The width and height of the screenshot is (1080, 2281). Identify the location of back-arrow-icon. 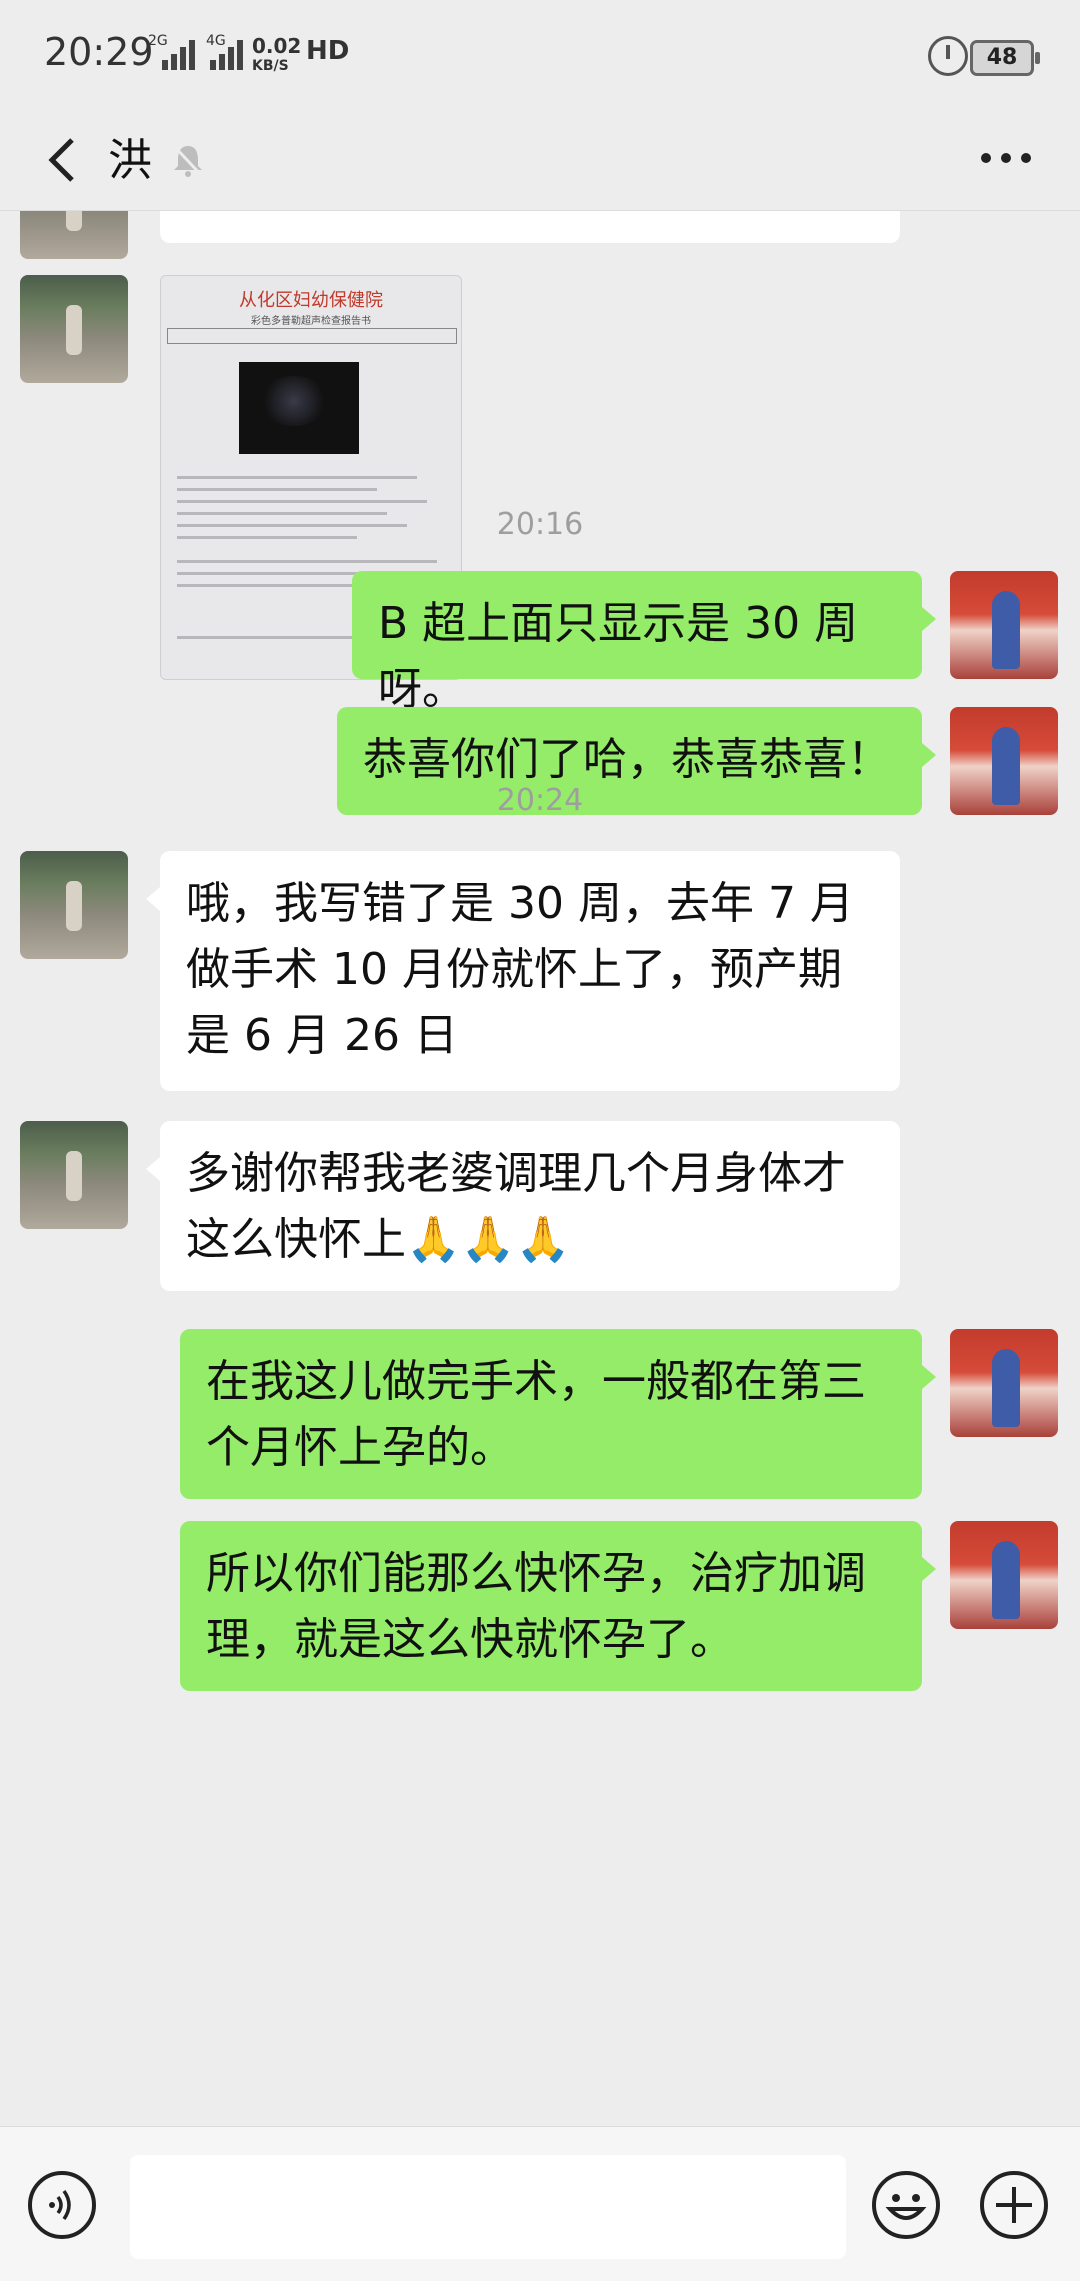
(66, 160).